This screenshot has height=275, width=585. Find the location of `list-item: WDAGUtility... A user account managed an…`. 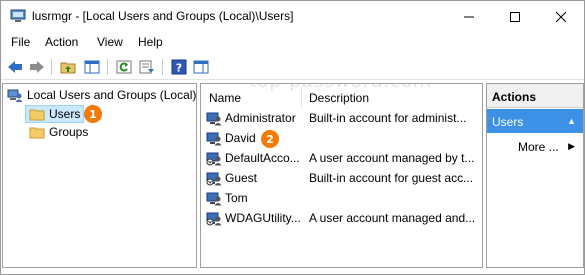

list-item: WDAGUtility... A user account managed an… is located at coordinates (344, 218).